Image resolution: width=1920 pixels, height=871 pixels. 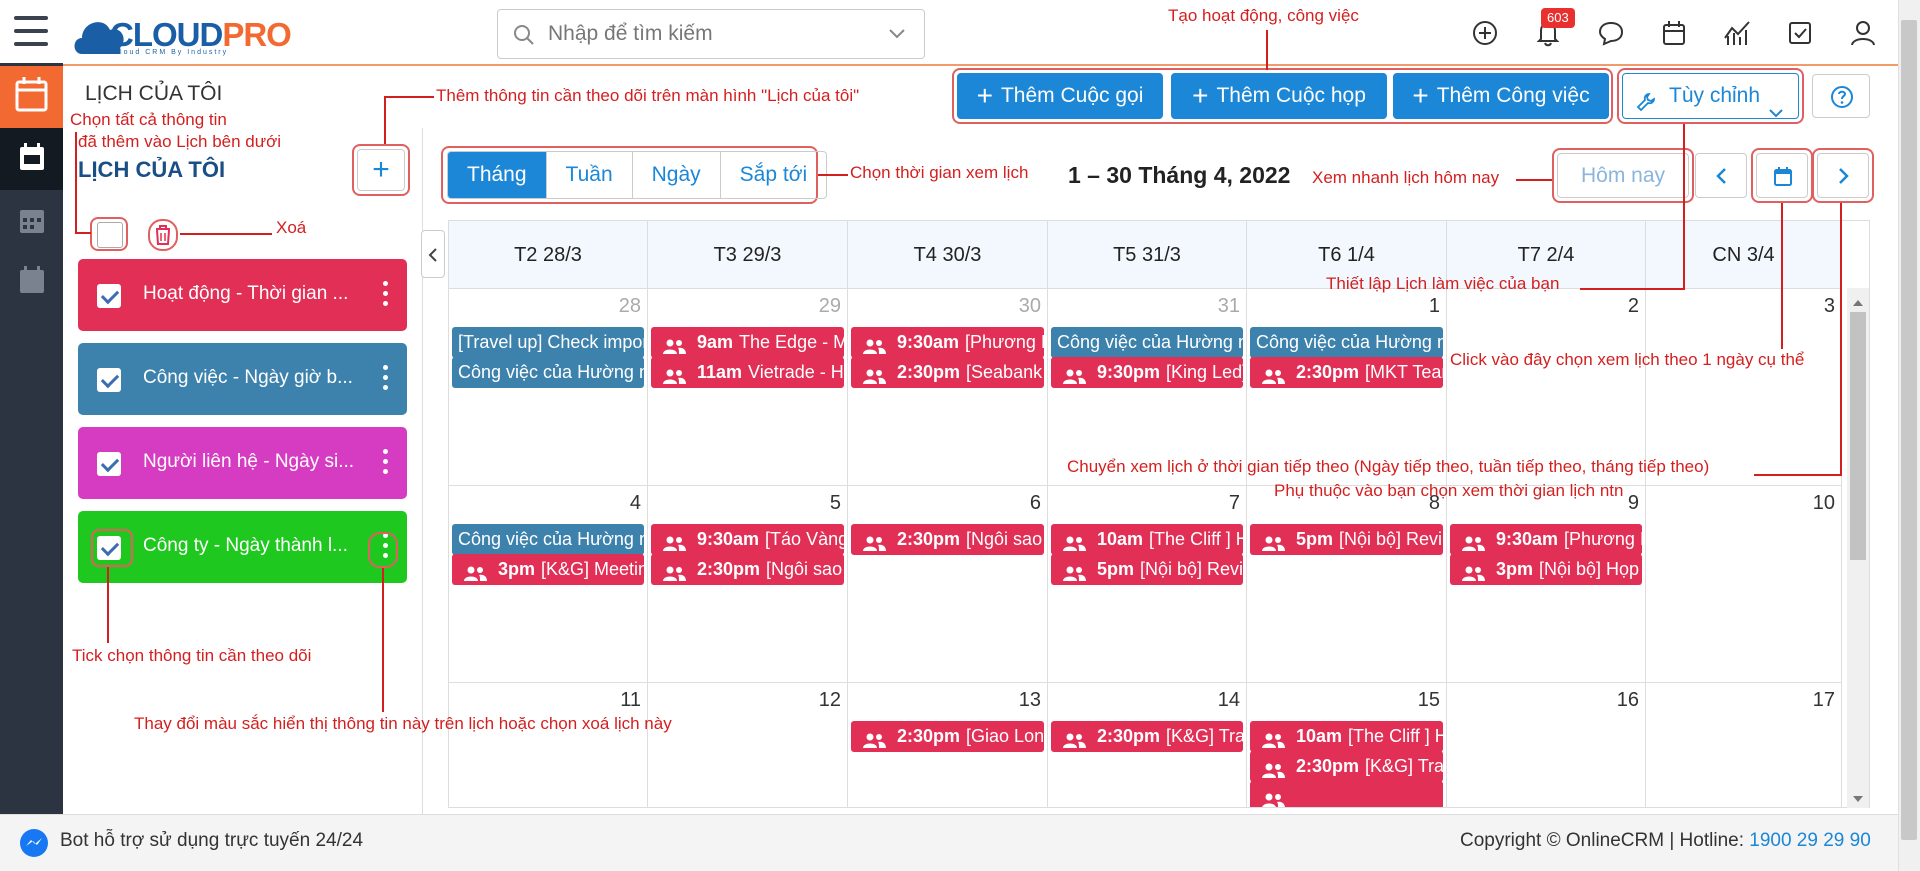 I want to click on meeting-event: 2:30pm [Giao Lon, so click(x=947, y=736).